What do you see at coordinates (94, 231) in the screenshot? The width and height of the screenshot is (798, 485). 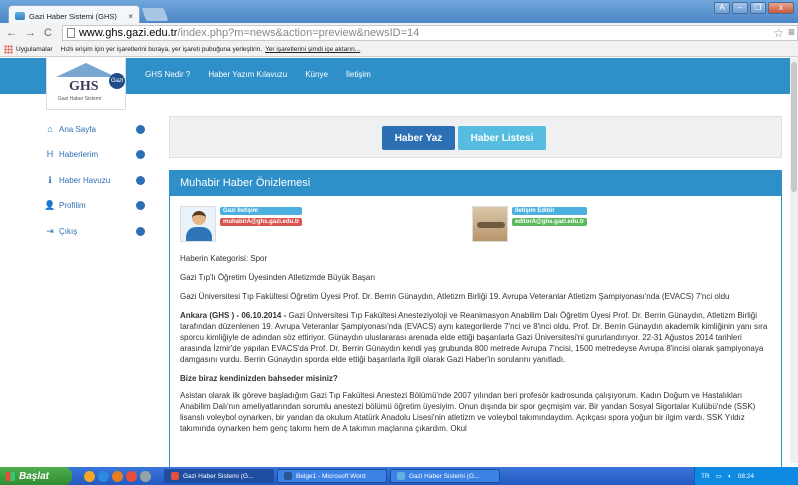 I see `sidebar-item-cikis: ⇥ Çıkış` at bounding box center [94, 231].